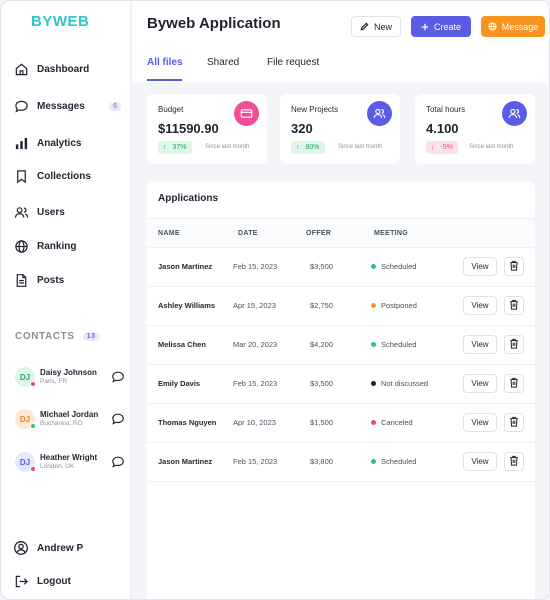  What do you see at coordinates (391, 233) in the screenshot?
I see `column-header: MEETING` at bounding box center [391, 233].